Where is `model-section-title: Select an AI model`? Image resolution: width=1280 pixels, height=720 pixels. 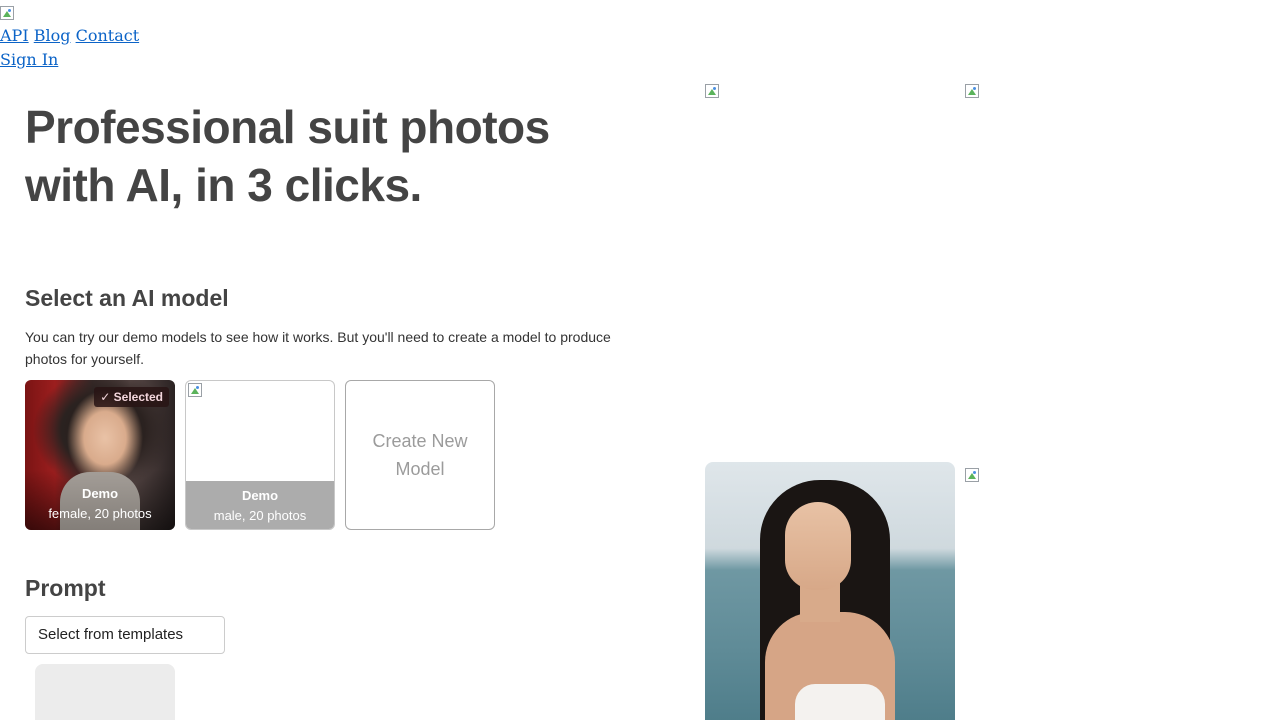
model-section-title: Select an AI model is located at coordinates (127, 298).